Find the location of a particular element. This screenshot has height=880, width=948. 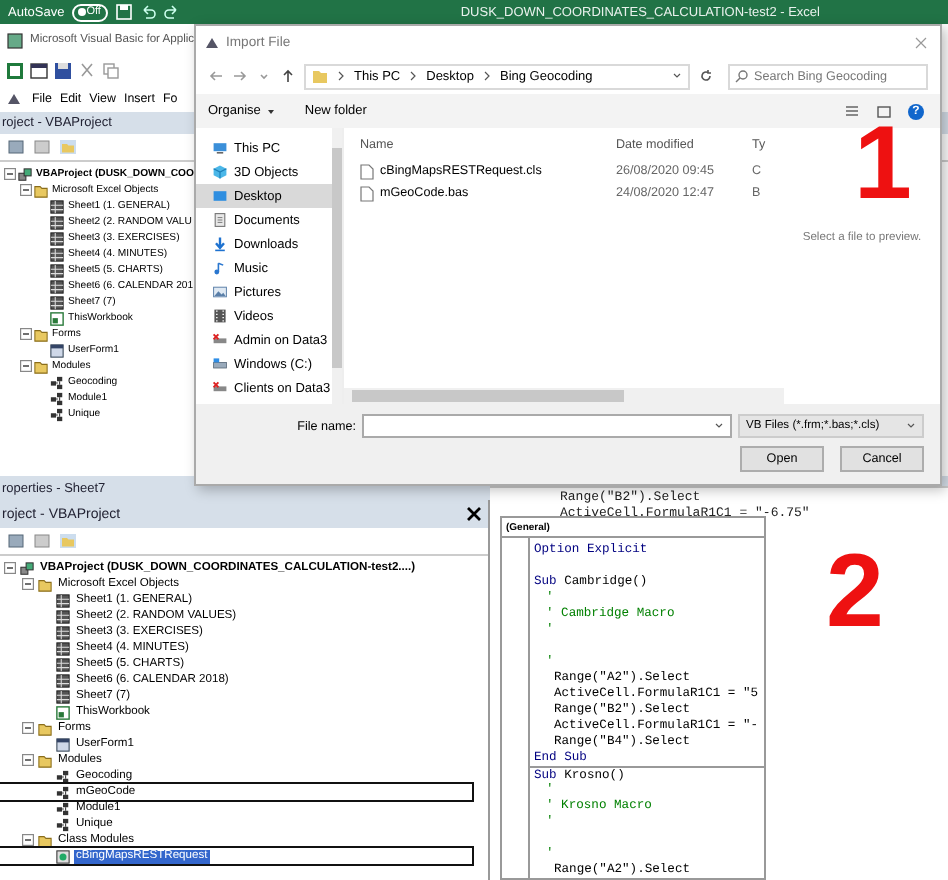

search-icon is located at coordinates (742, 76).